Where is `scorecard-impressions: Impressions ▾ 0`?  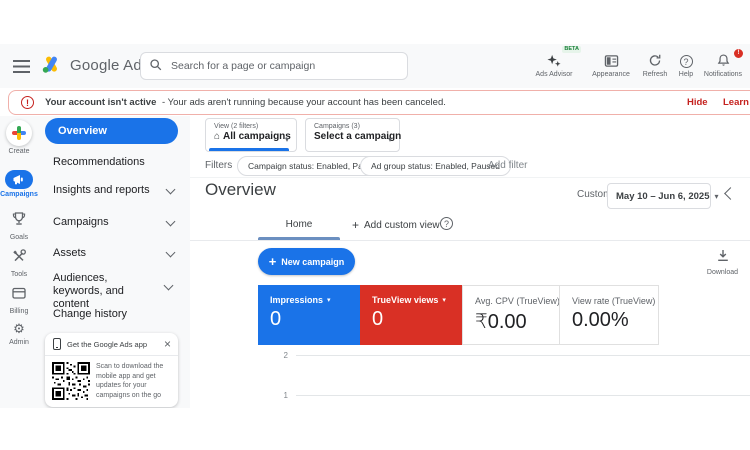
scorecard-impressions: Impressions ▾ 0 is located at coordinates (309, 315).